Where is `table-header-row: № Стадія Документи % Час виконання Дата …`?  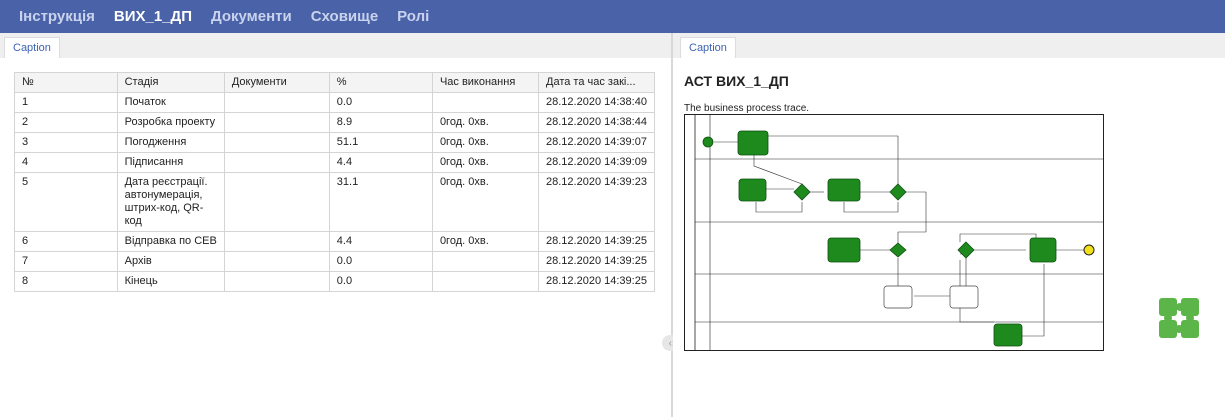 table-header-row: № Стадія Документи % Час виконання Дата … is located at coordinates (334, 82).